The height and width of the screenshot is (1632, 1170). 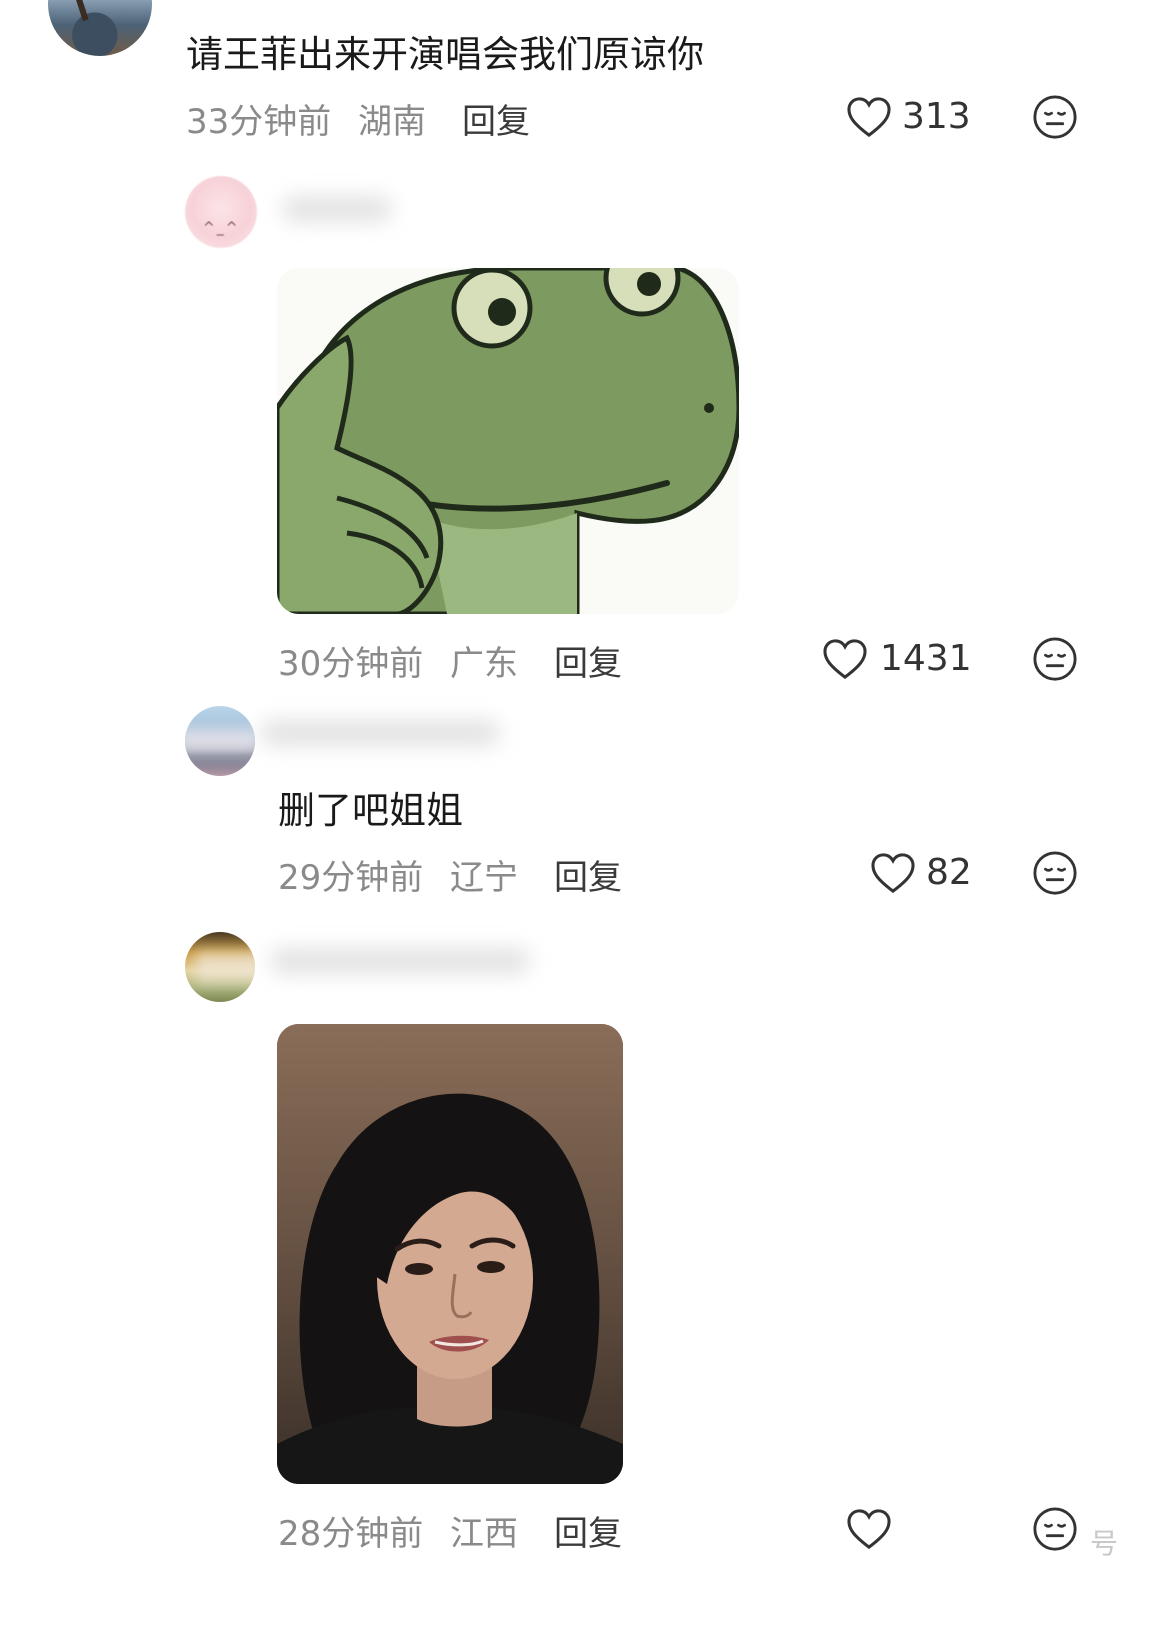 What do you see at coordinates (1104, 1543) in the screenshot?
I see `watermark: 号` at bounding box center [1104, 1543].